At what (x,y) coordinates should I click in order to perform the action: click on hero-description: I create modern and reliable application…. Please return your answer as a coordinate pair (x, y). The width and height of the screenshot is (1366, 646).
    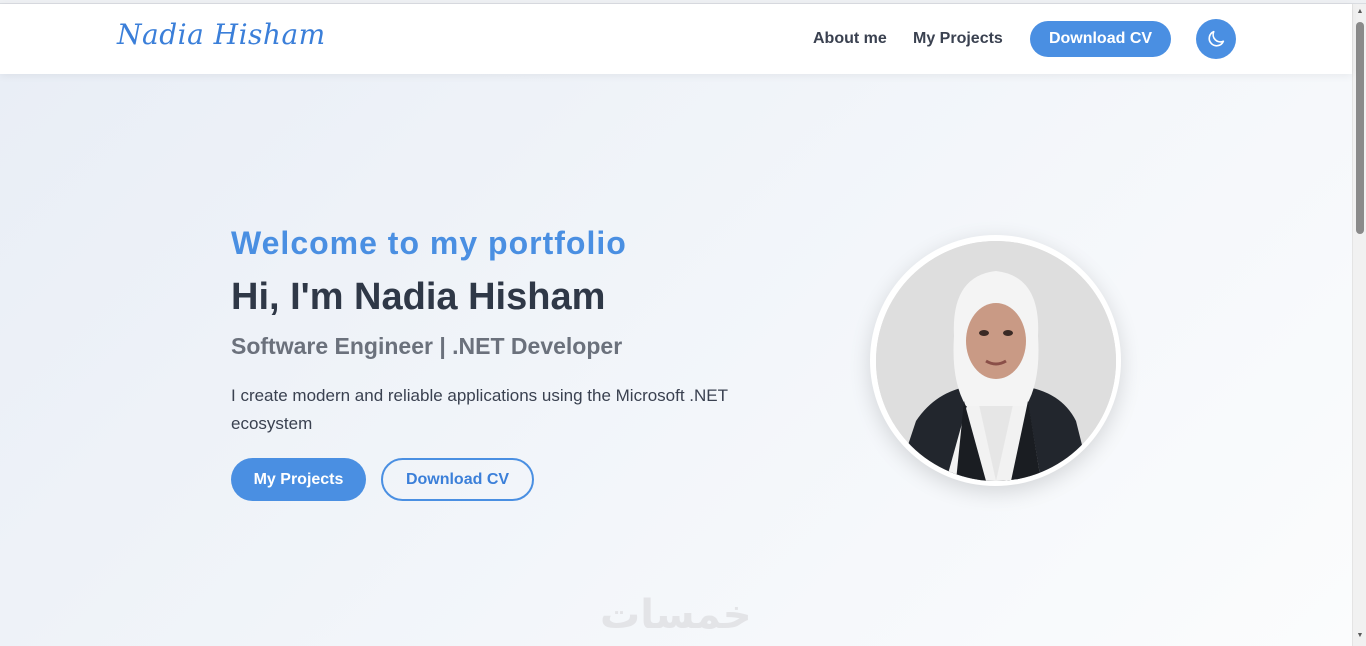
    Looking at the image, I should click on (479, 409).